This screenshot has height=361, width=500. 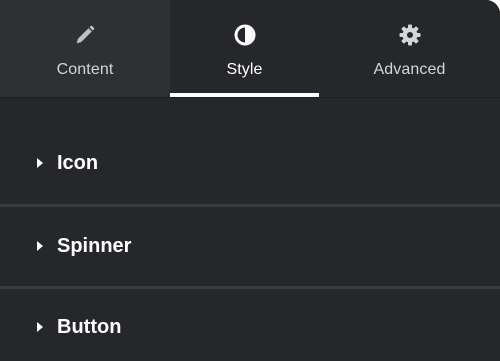 What do you see at coordinates (85, 35) in the screenshot?
I see `pencil-icon` at bounding box center [85, 35].